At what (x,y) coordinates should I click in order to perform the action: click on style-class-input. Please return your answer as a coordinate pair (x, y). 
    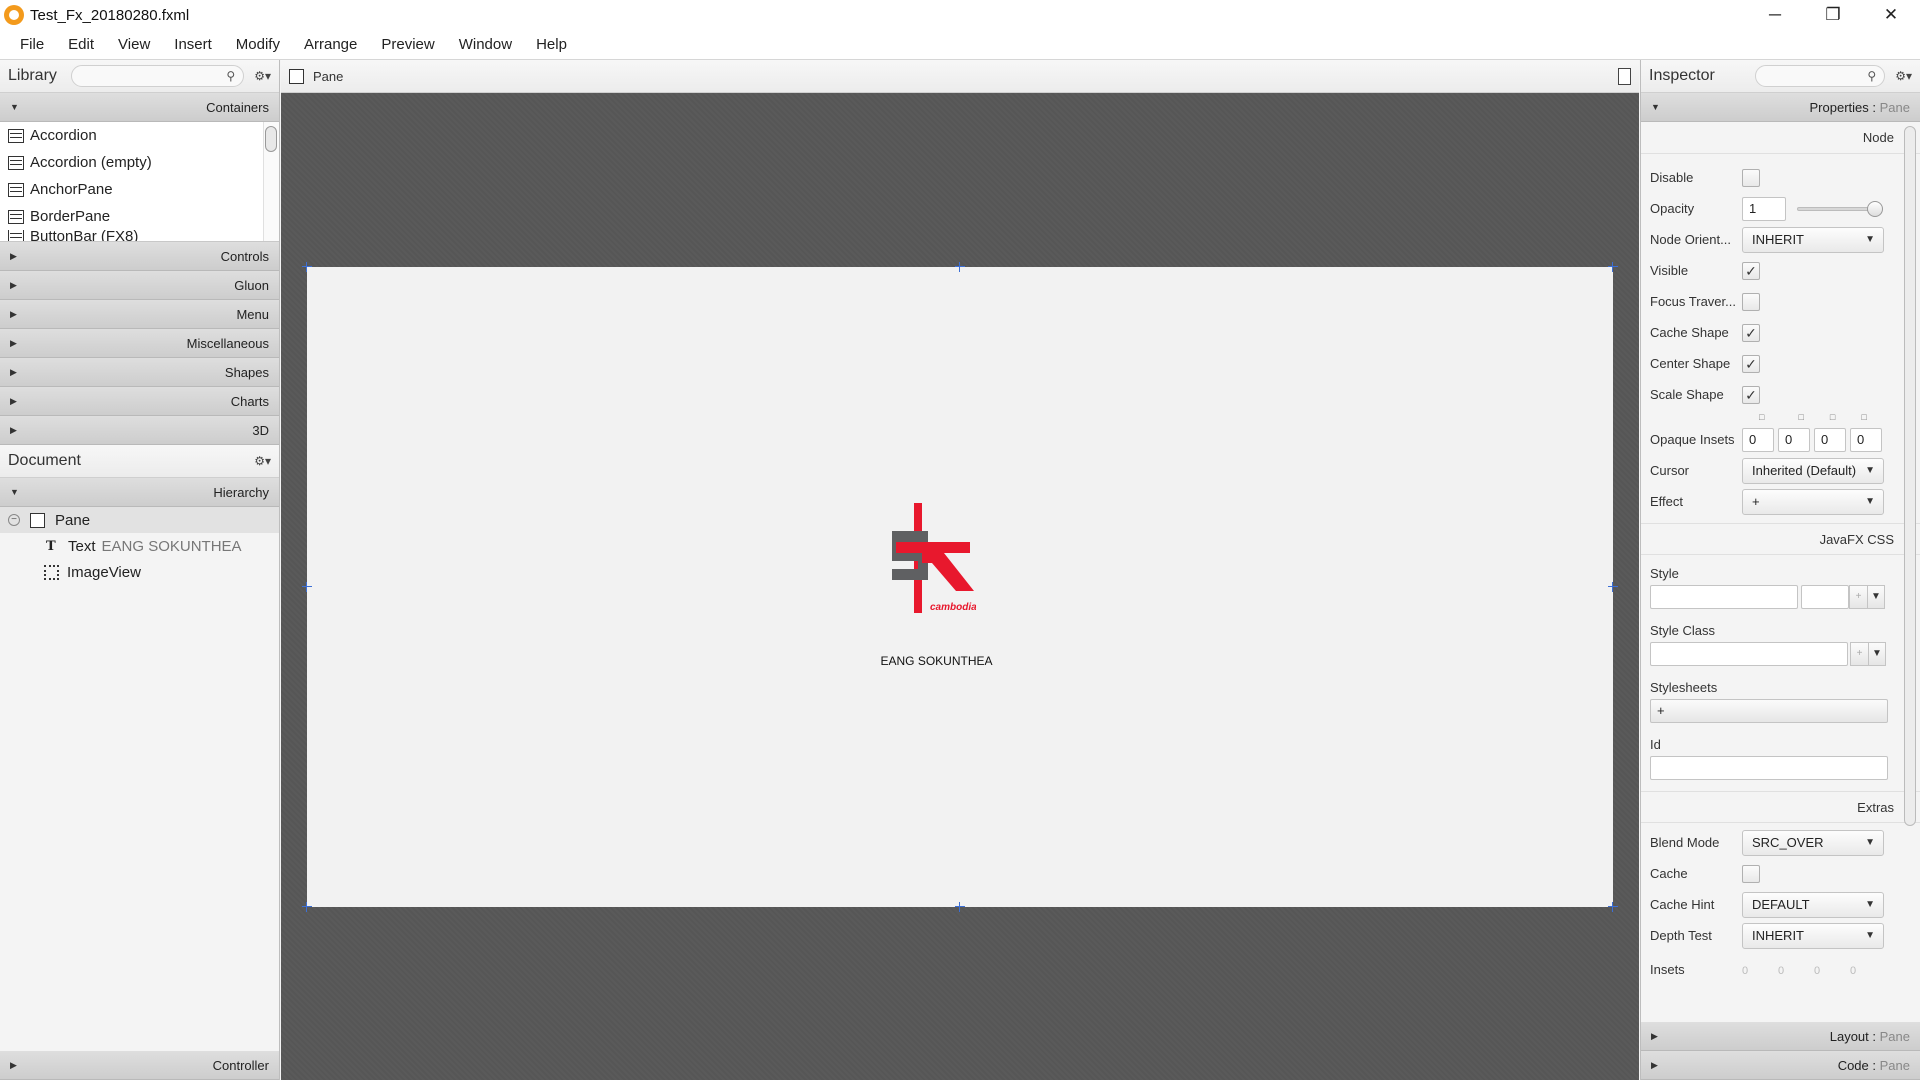
    Looking at the image, I should click on (1749, 653).